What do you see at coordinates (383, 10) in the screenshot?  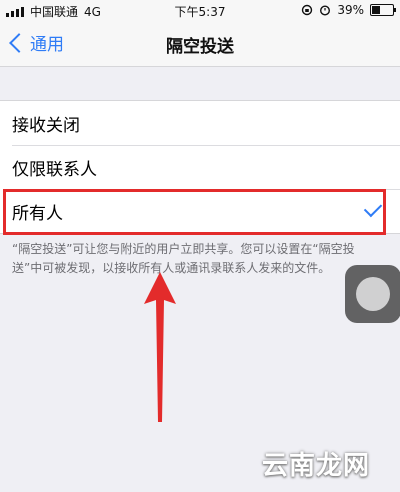 I see `battery-icon` at bounding box center [383, 10].